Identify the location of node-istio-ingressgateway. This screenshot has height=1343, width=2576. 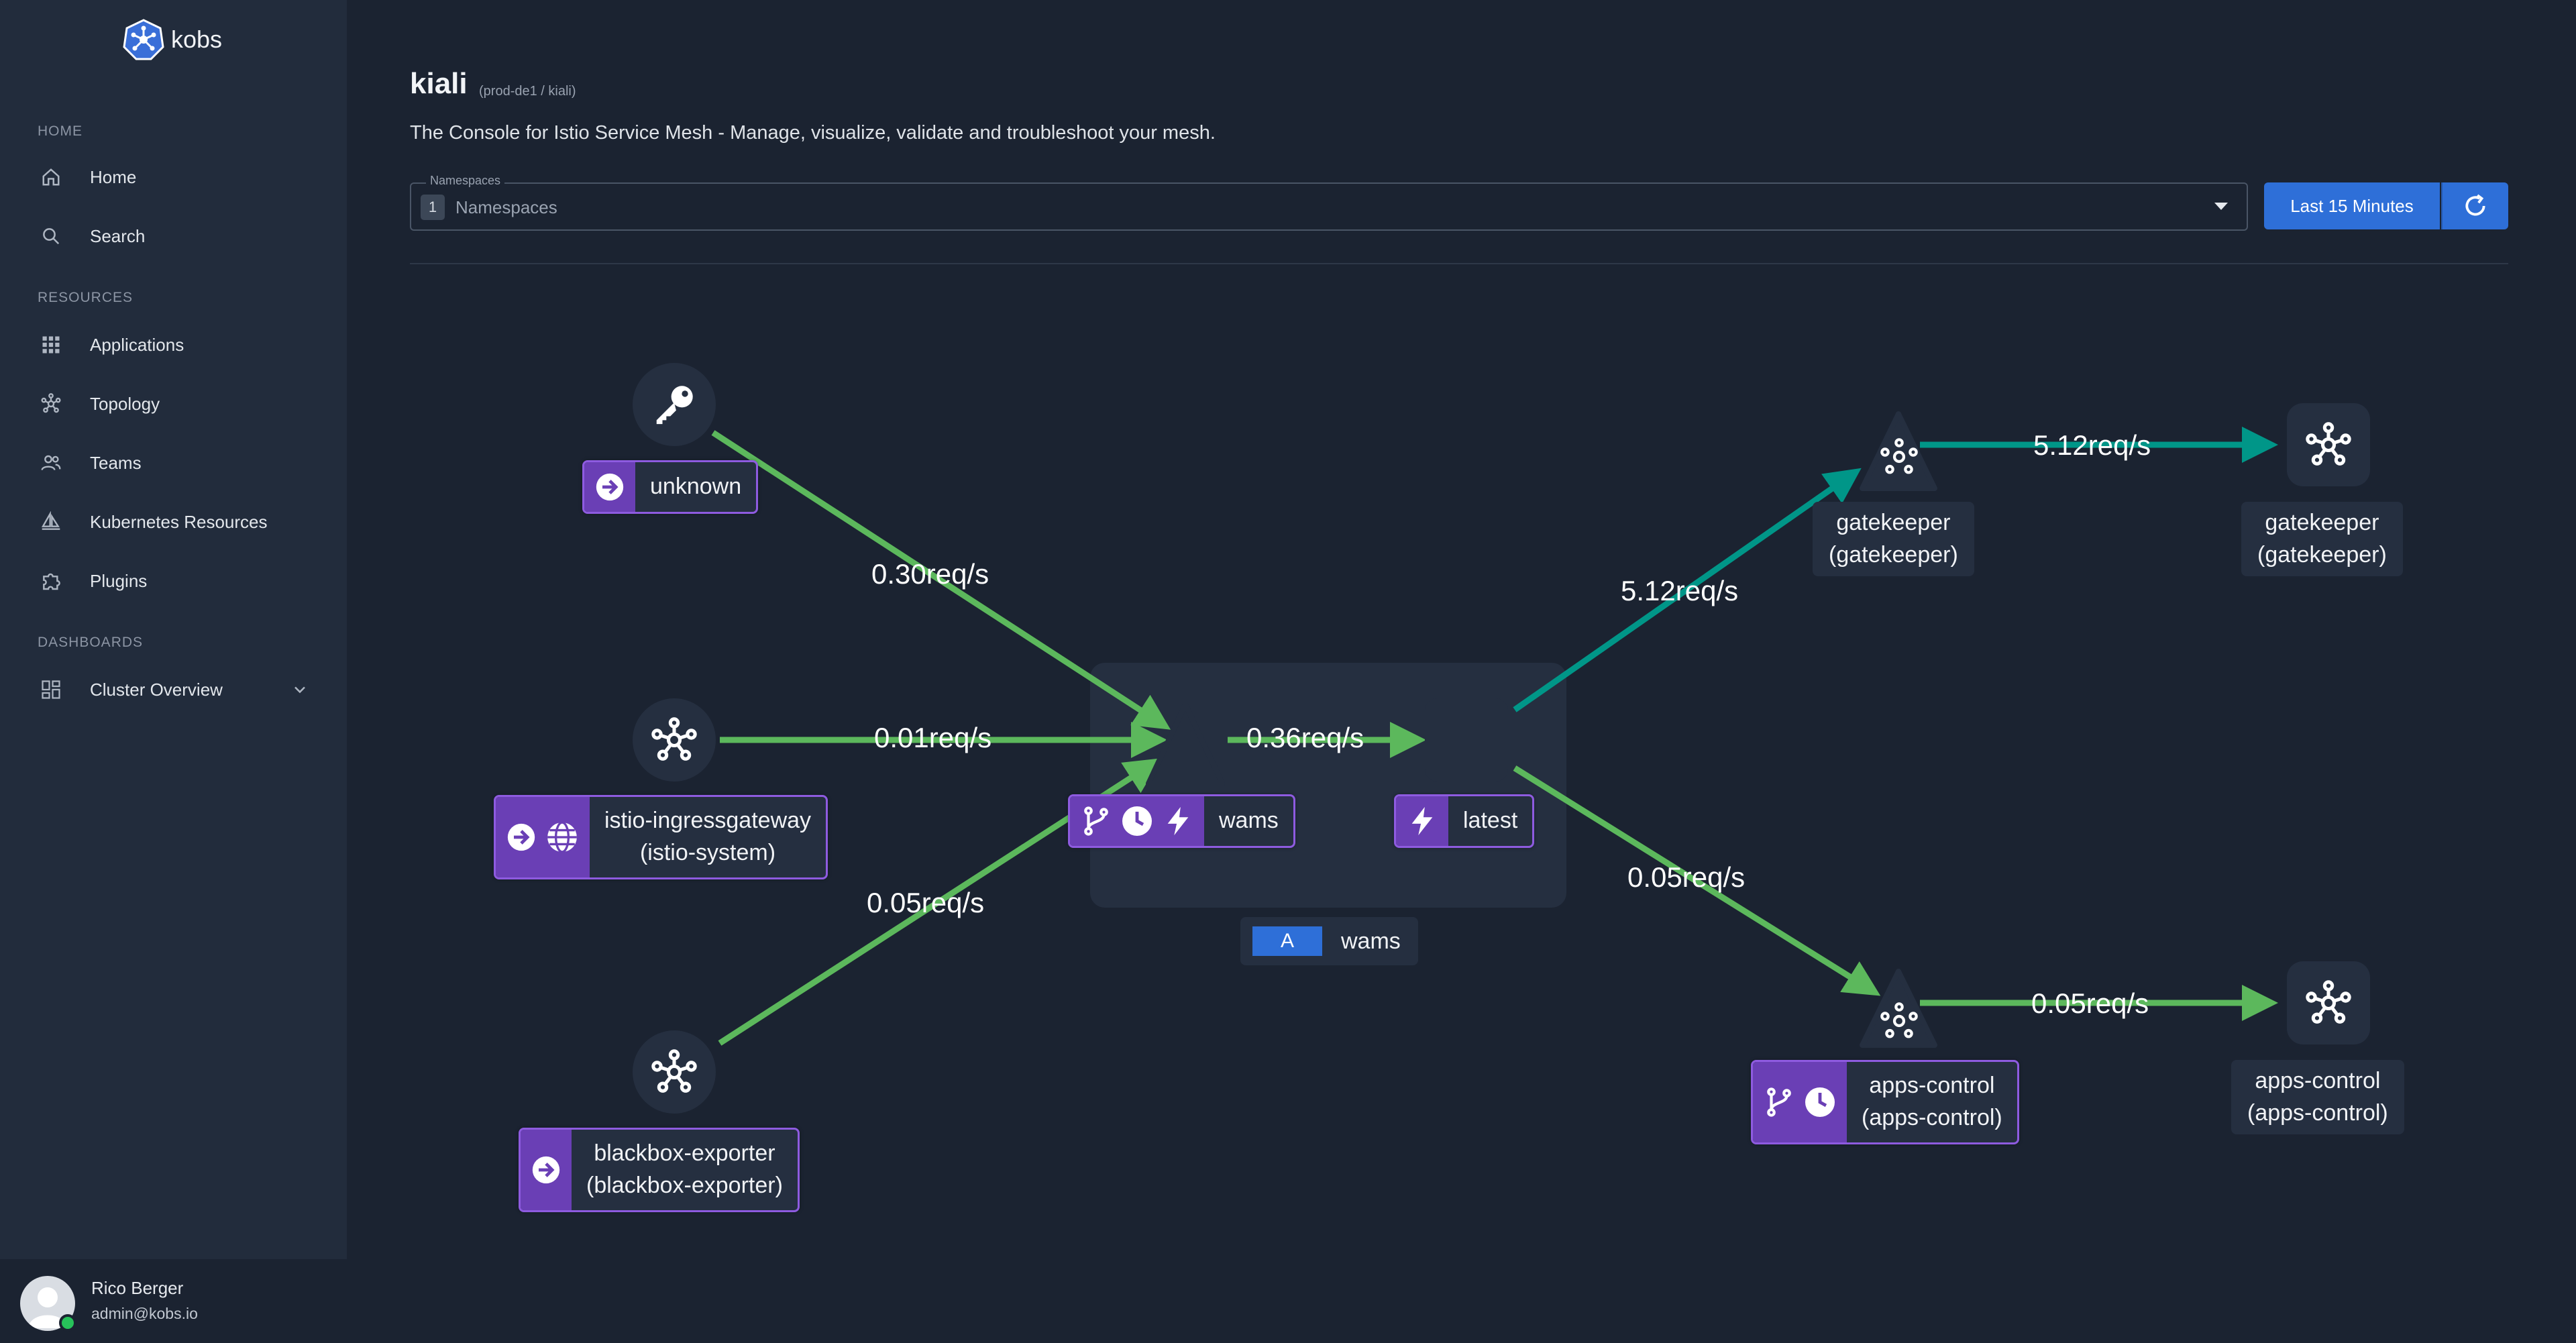
(674, 740).